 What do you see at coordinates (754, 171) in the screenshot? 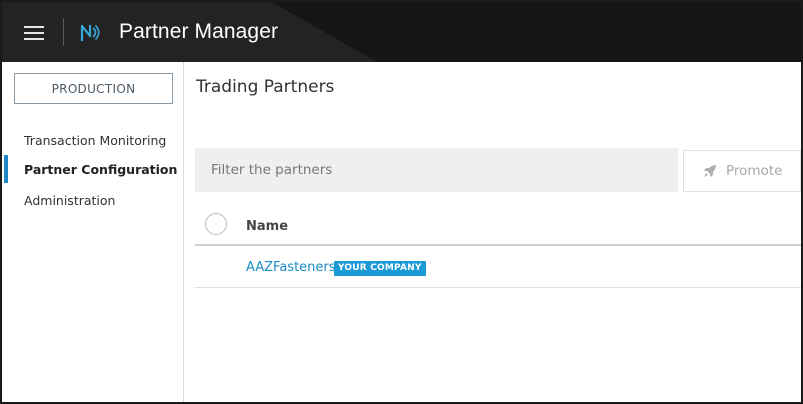
I see `promote-button-label: Promote` at bounding box center [754, 171].